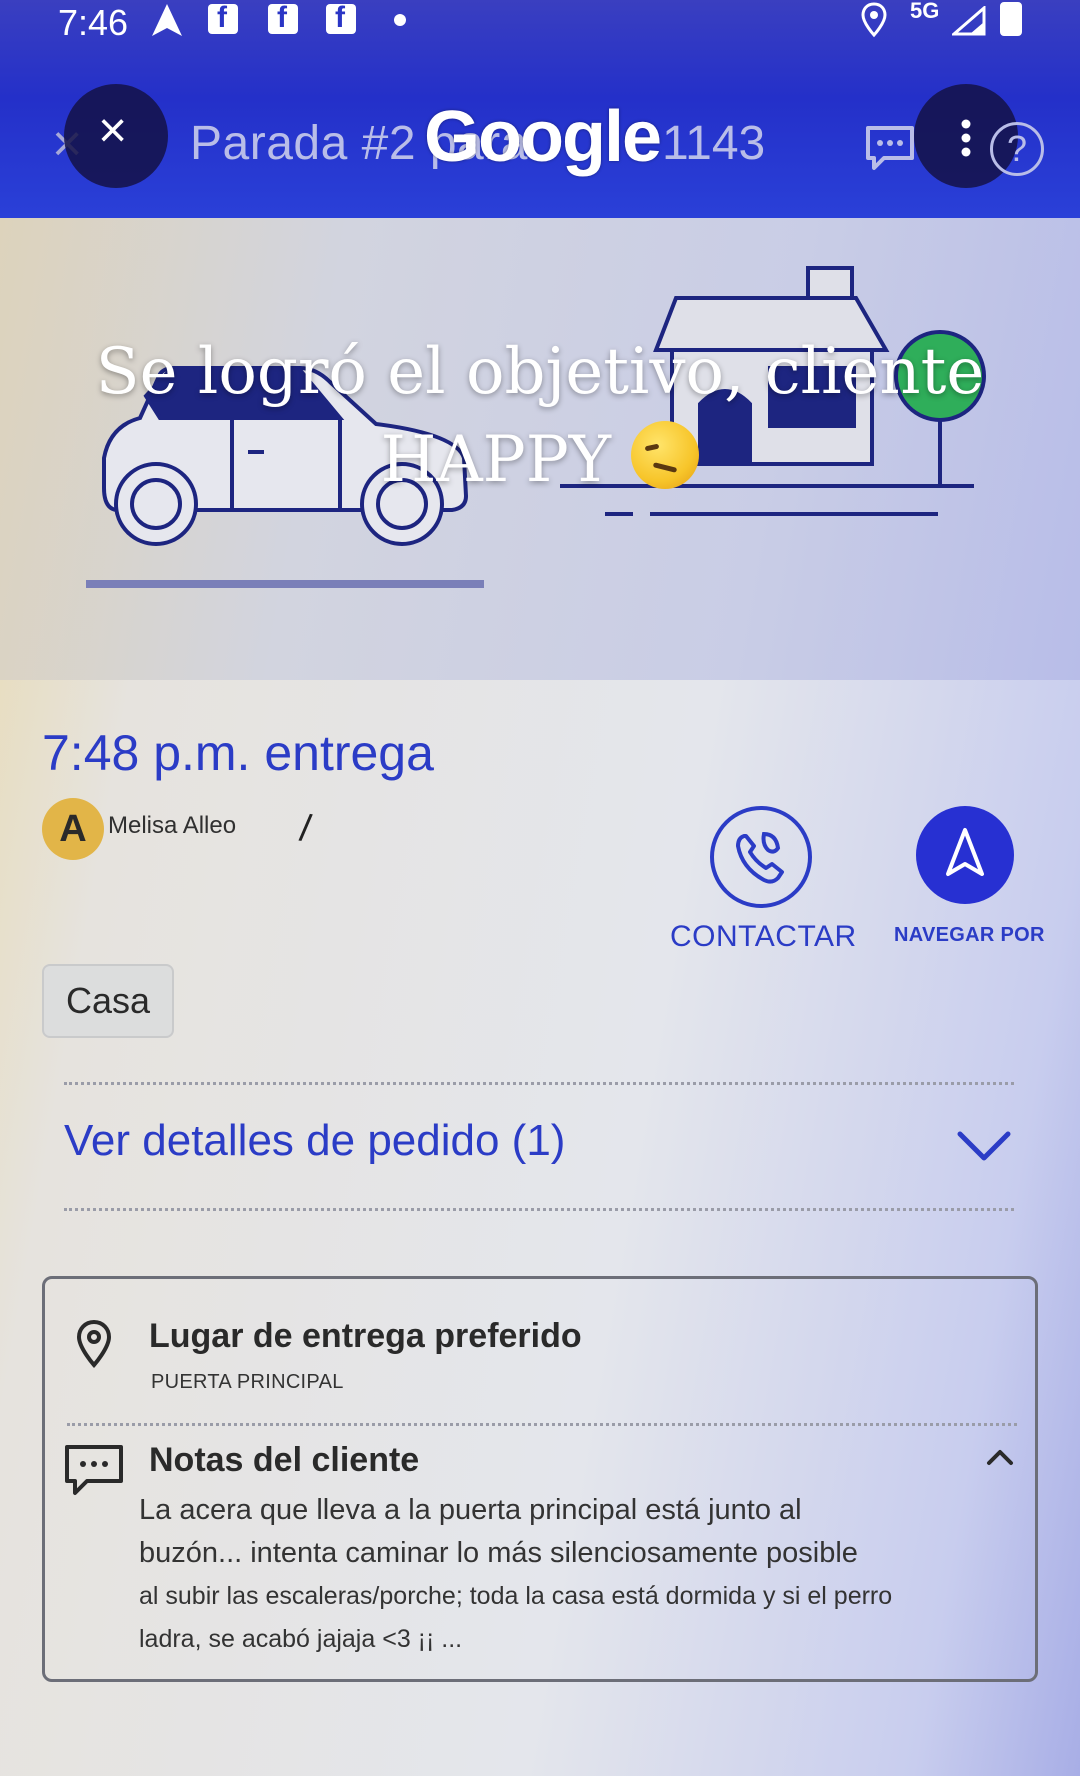 The image size is (1080, 1776). What do you see at coordinates (400, 20) in the screenshot?
I see `dot-icon` at bounding box center [400, 20].